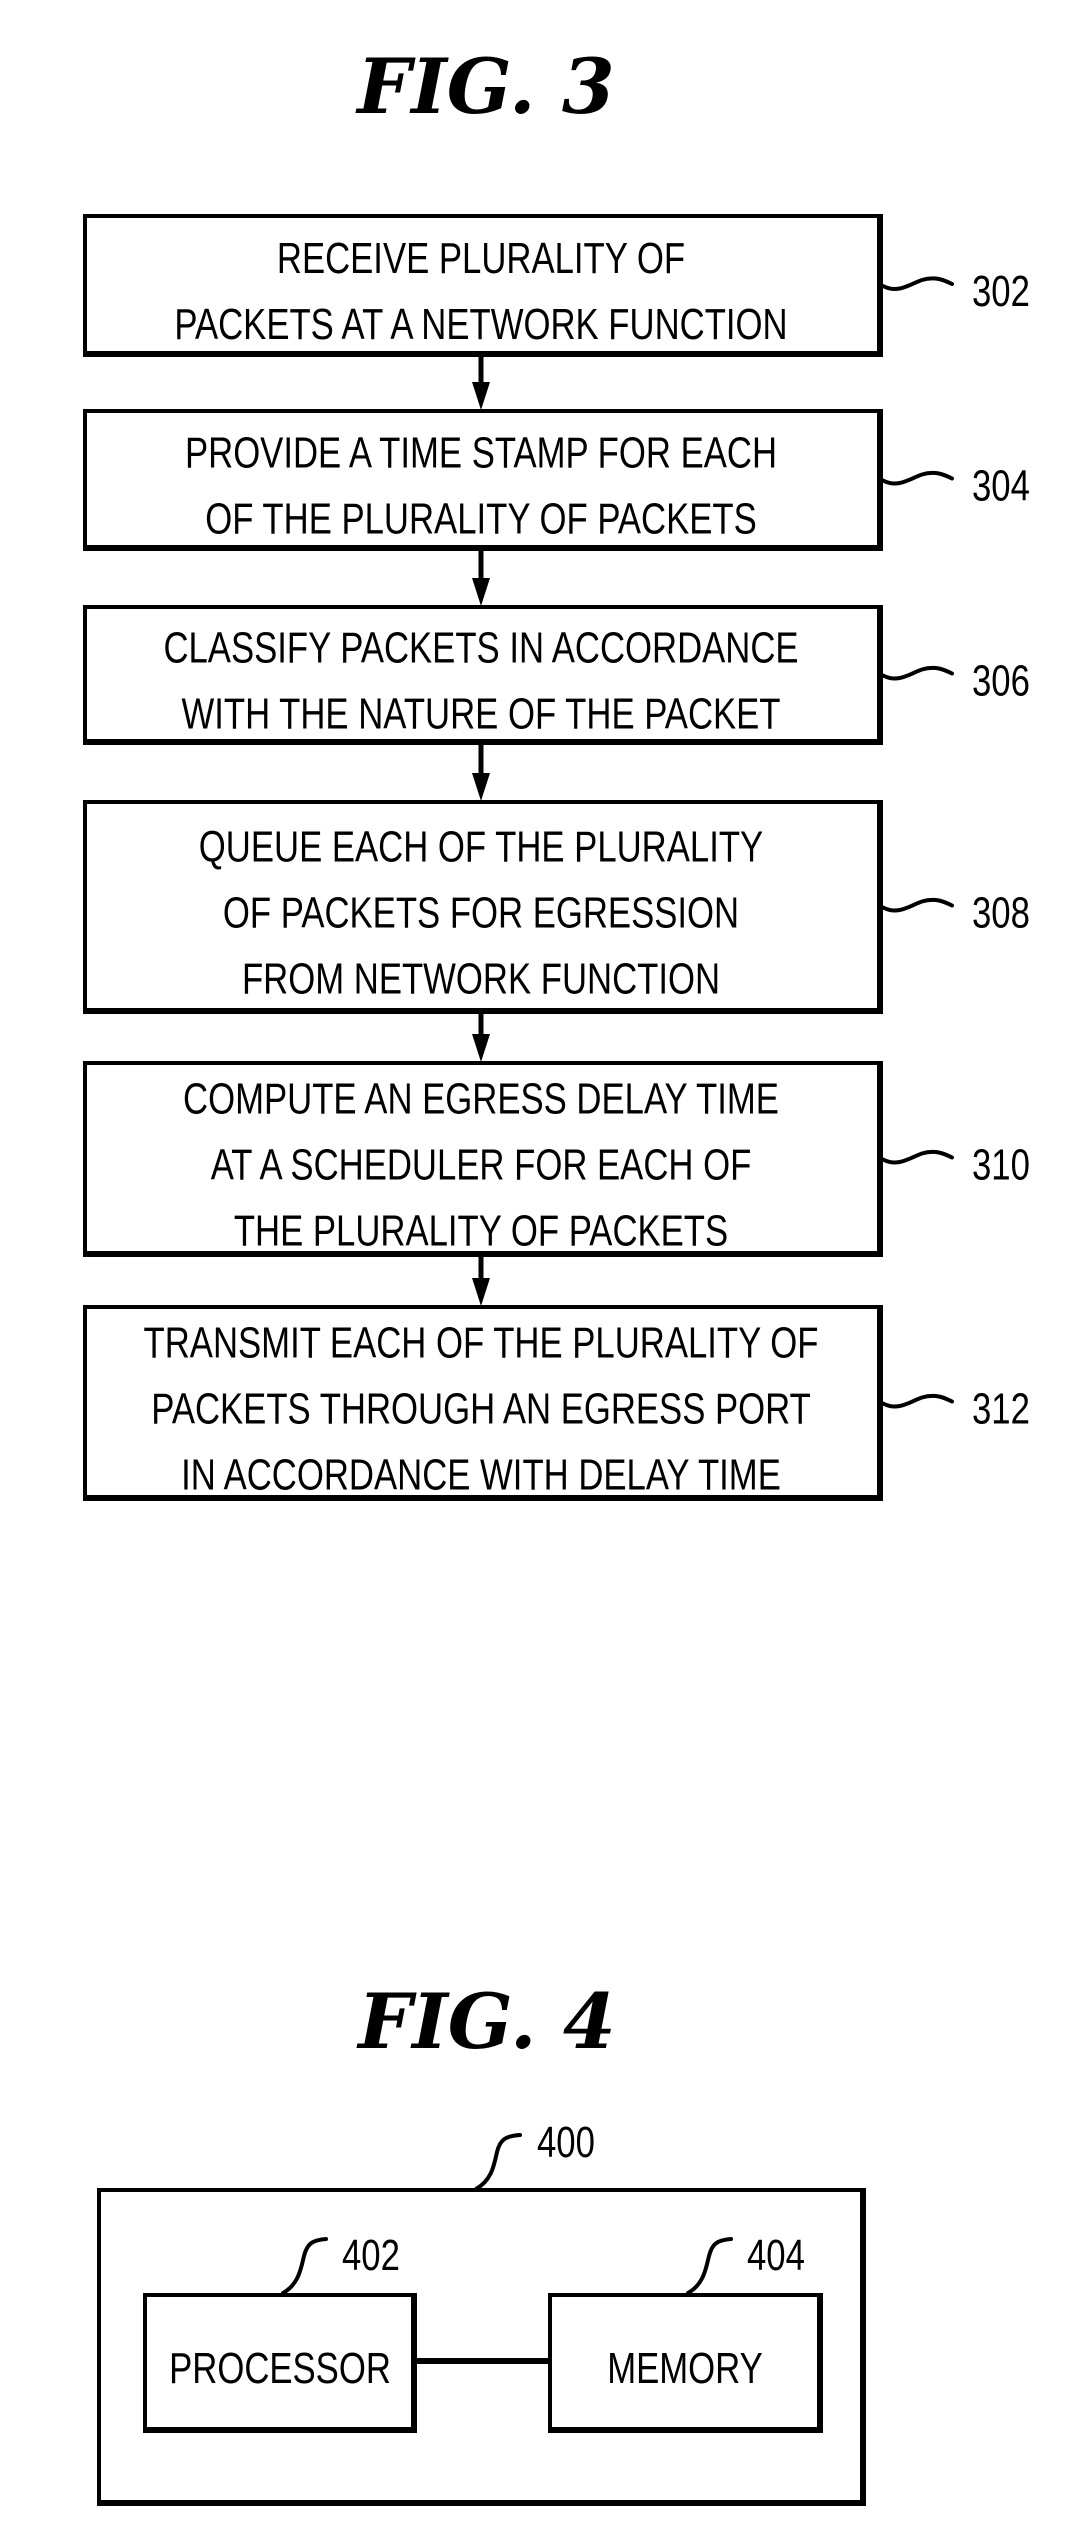 This screenshot has width=1076, height=2538. What do you see at coordinates (1001, 291) in the screenshot?
I see `ref-label-302: 302` at bounding box center [1001, 291].